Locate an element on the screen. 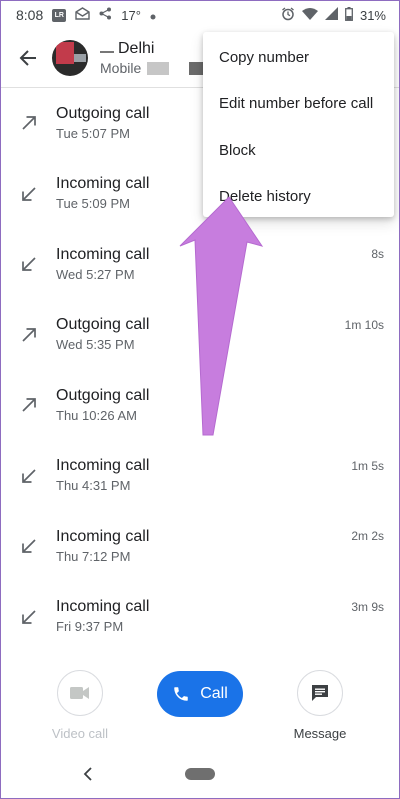 This screenshot has height=799, width=400. call-history-row: Outgoing call Wed 5:35 PM 1m 10s is located at coordinates (200, 335).